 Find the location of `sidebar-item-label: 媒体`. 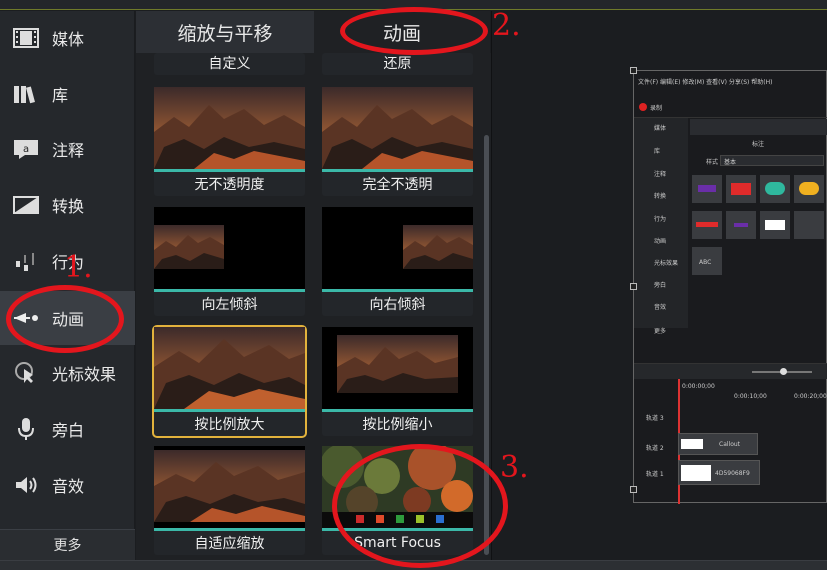

sidebar-item-label: 媒体 is located at coordinates (68, 39).